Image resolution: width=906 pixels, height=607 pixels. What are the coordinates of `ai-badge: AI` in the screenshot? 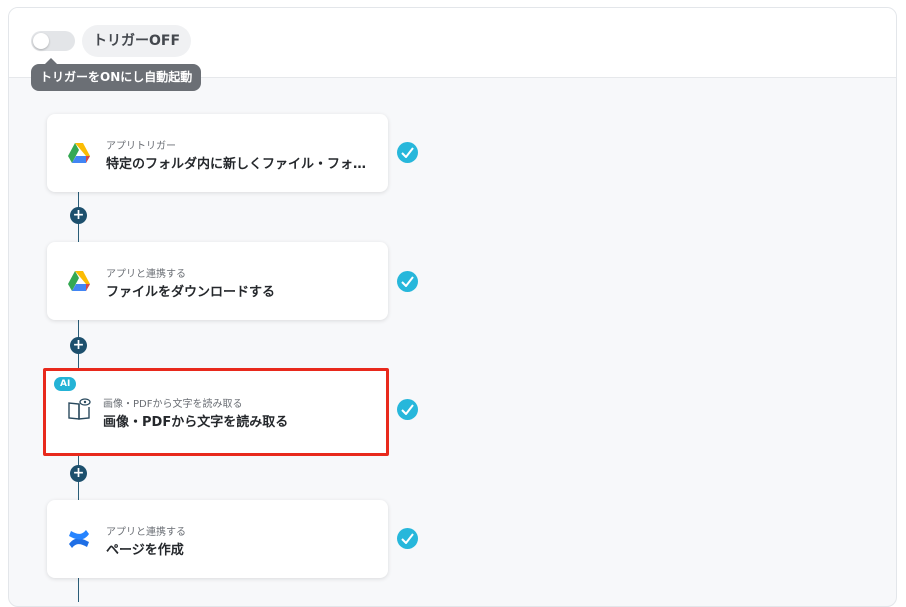 It's located at (65, 384).